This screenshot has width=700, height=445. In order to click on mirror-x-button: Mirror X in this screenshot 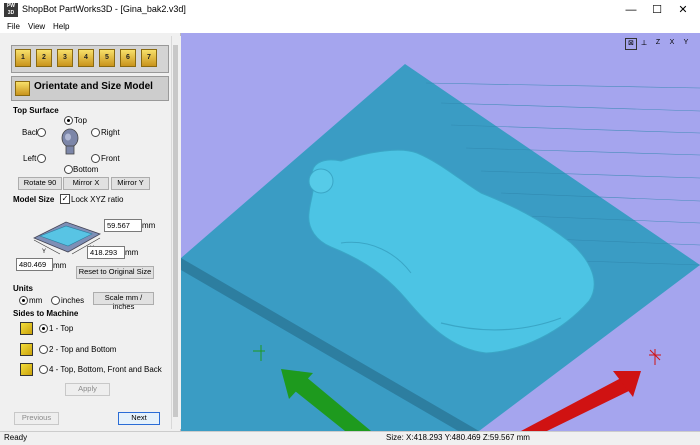, I will do `click(86, 183)`.